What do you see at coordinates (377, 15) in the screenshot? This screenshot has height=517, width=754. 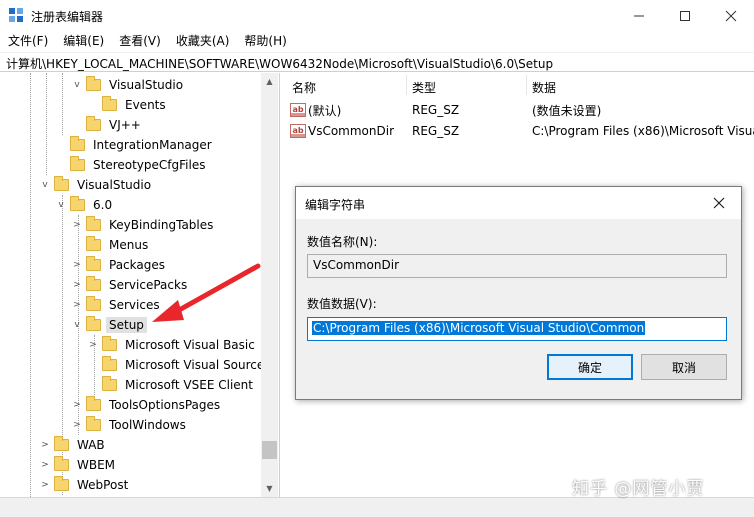 I see `title-bar: 注册表编辑器` at bounding box center [377, 15].